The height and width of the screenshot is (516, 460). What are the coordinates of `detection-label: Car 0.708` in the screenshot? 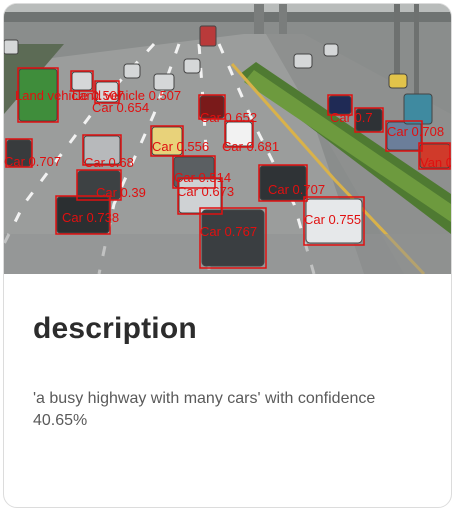 It's located at (415, 131).